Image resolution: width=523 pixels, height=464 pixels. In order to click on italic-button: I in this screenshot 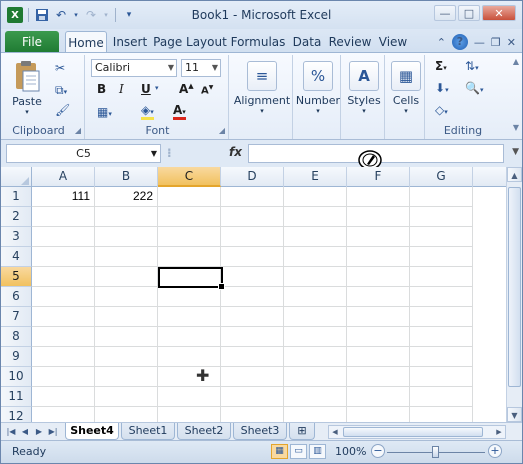, I will do `click(121, 89)`.